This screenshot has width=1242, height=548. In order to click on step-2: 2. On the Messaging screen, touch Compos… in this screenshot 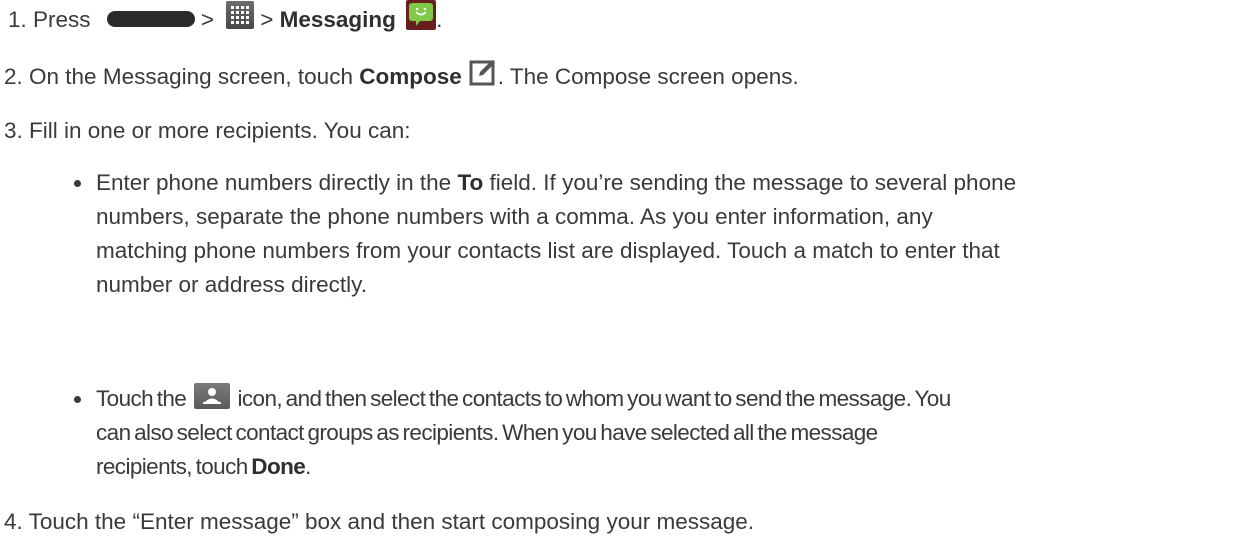, I will do `click(401, 76)`.